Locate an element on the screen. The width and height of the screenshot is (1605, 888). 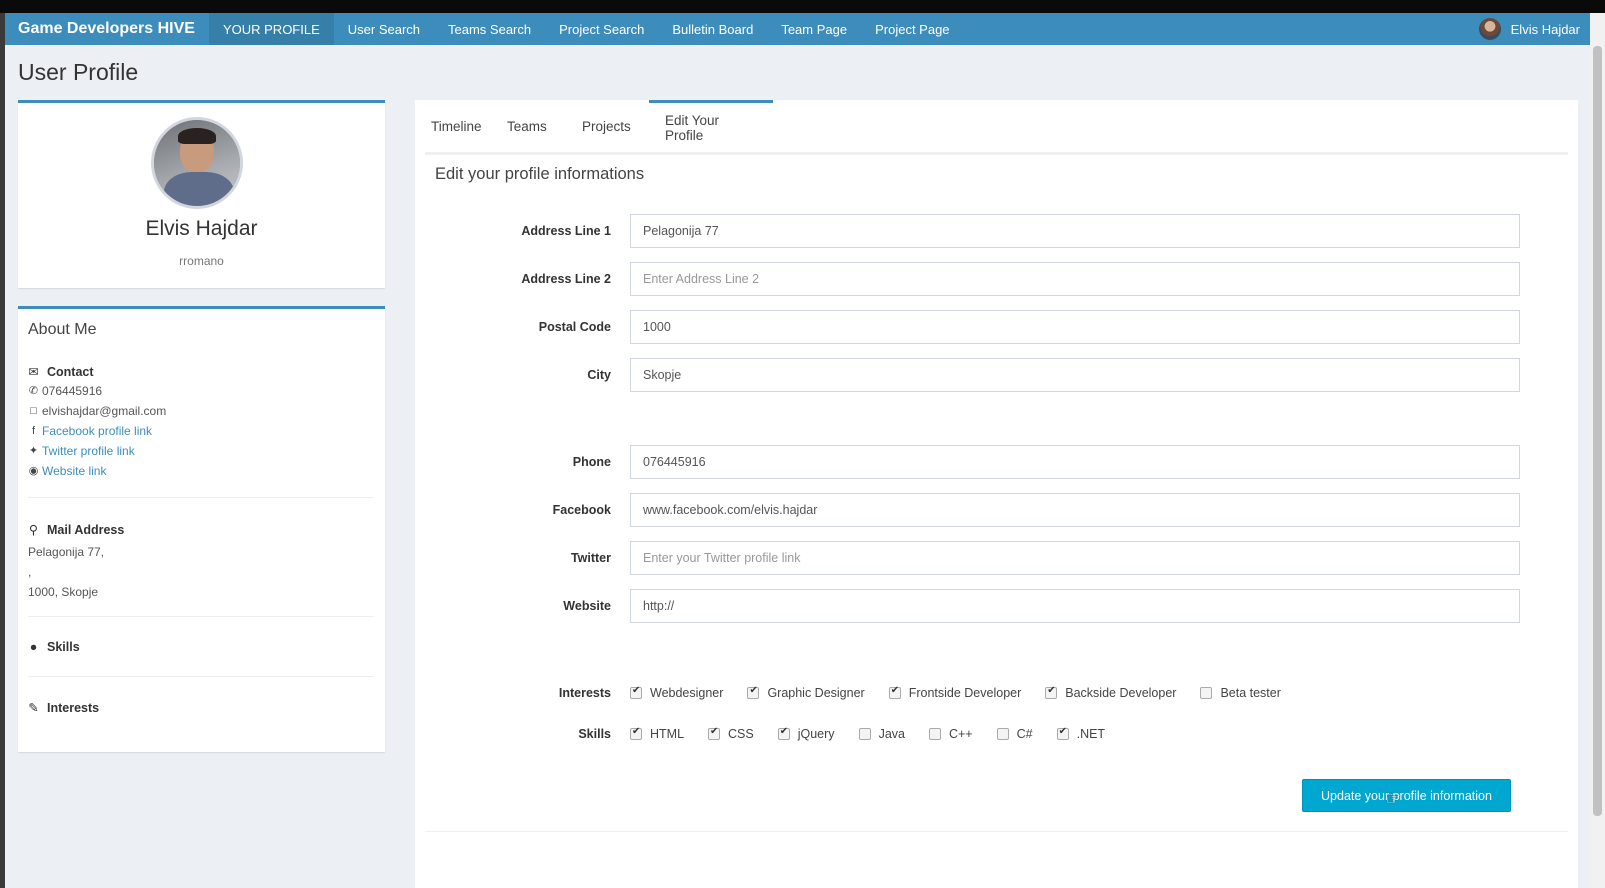
website-link: Website link is located at coordinates (74, 471).